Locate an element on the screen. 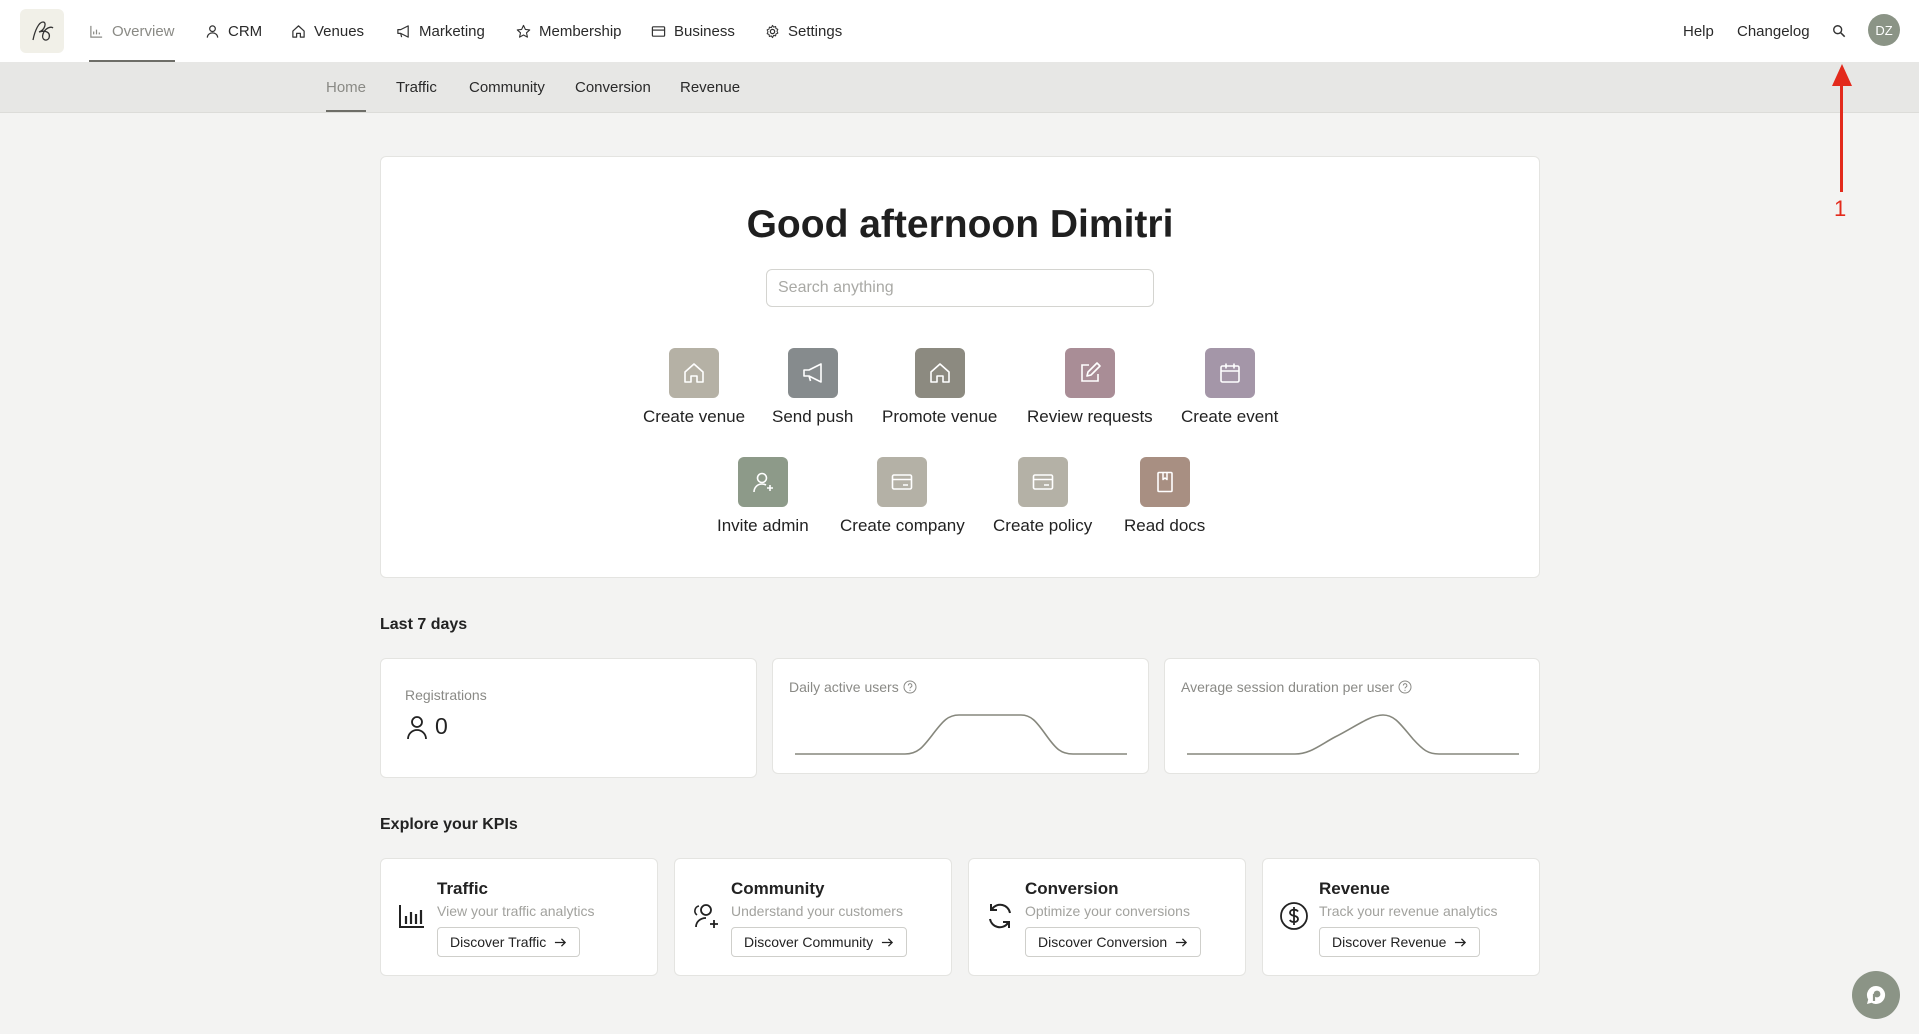 The height and width of the screenshot is (1034, 1919). help-link: Help is located at coordinates (1698, 31).